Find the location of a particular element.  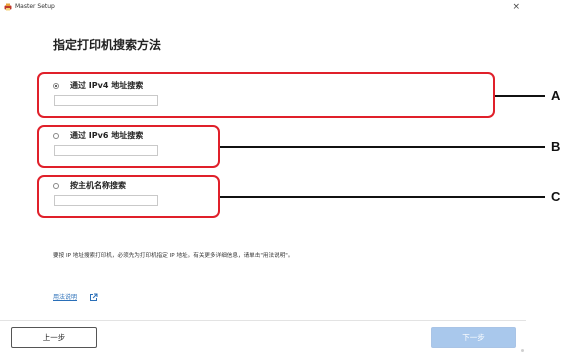

callout-box-b is located at coordinates (128, 146).